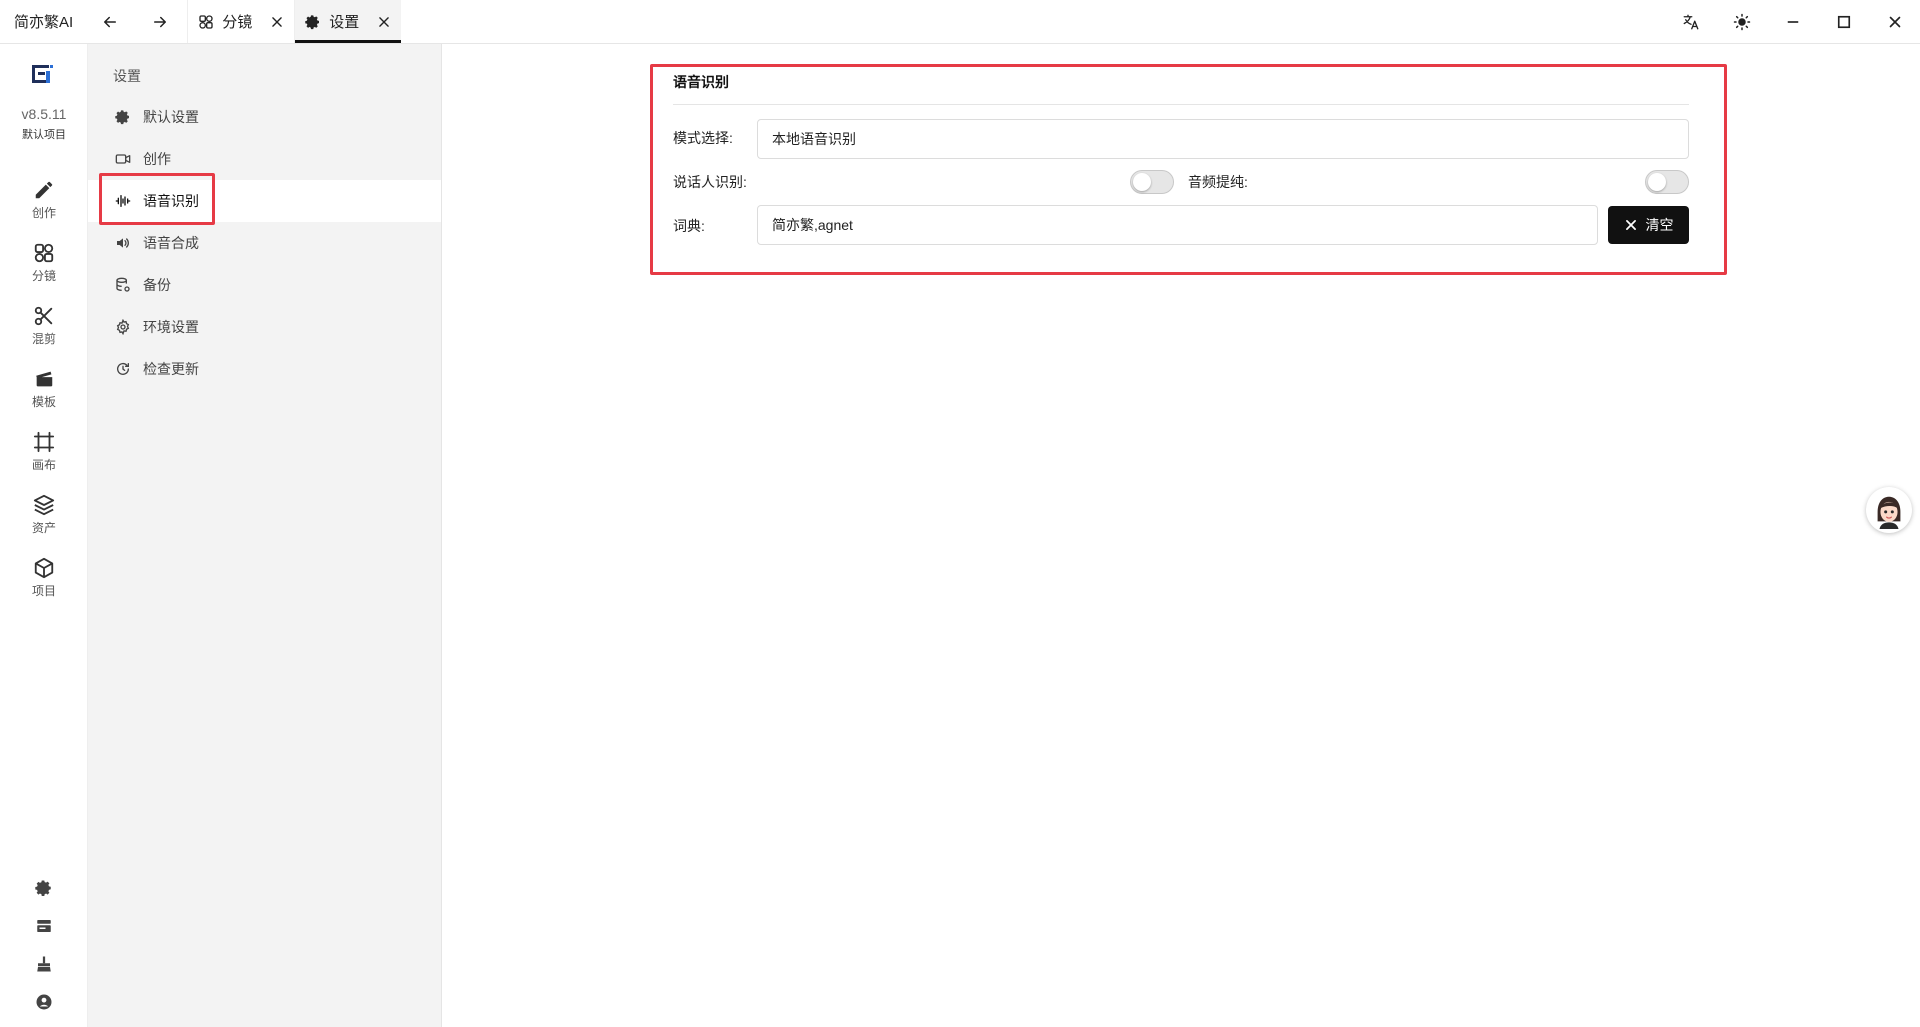 The width and height of the screenshot is (1920, 1027). What do you see at coordinates (44, 331) in the screenshot?
I see `rail-item-remix: 混剪` at bounding box center [44, 331].